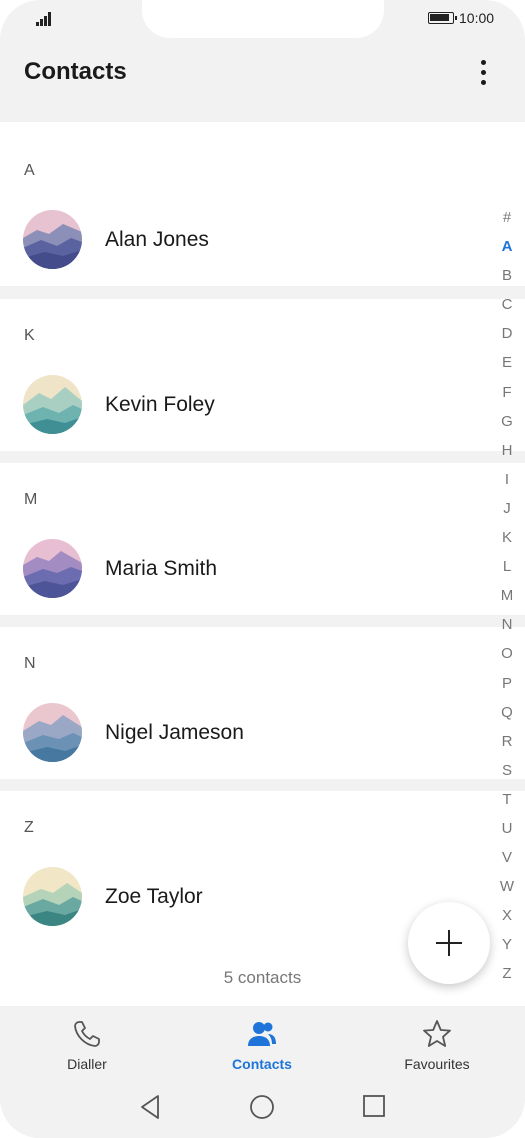 The image size is (525, 1138). I want to click on section-letter: K, so click(29, 335).